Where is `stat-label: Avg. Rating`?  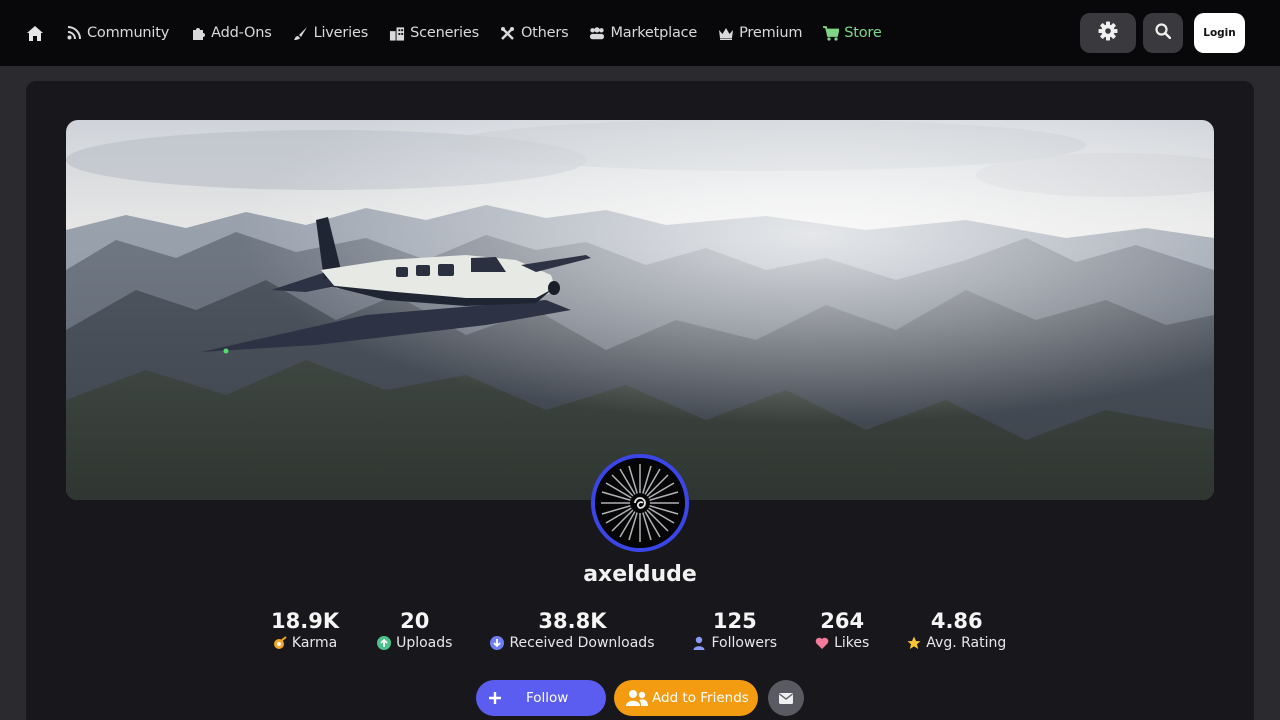 stat-label: Avg. Rating is located at coordinates (966, 643).